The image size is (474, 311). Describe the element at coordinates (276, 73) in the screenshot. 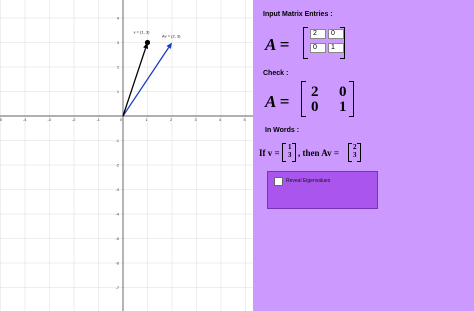

I see `check-heading: Check :` at that location.